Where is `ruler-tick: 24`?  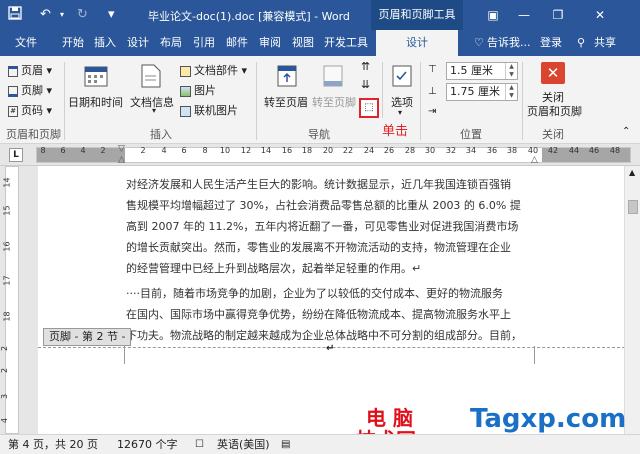
ruler-tick: 24 is located at coordinates (369, 150).